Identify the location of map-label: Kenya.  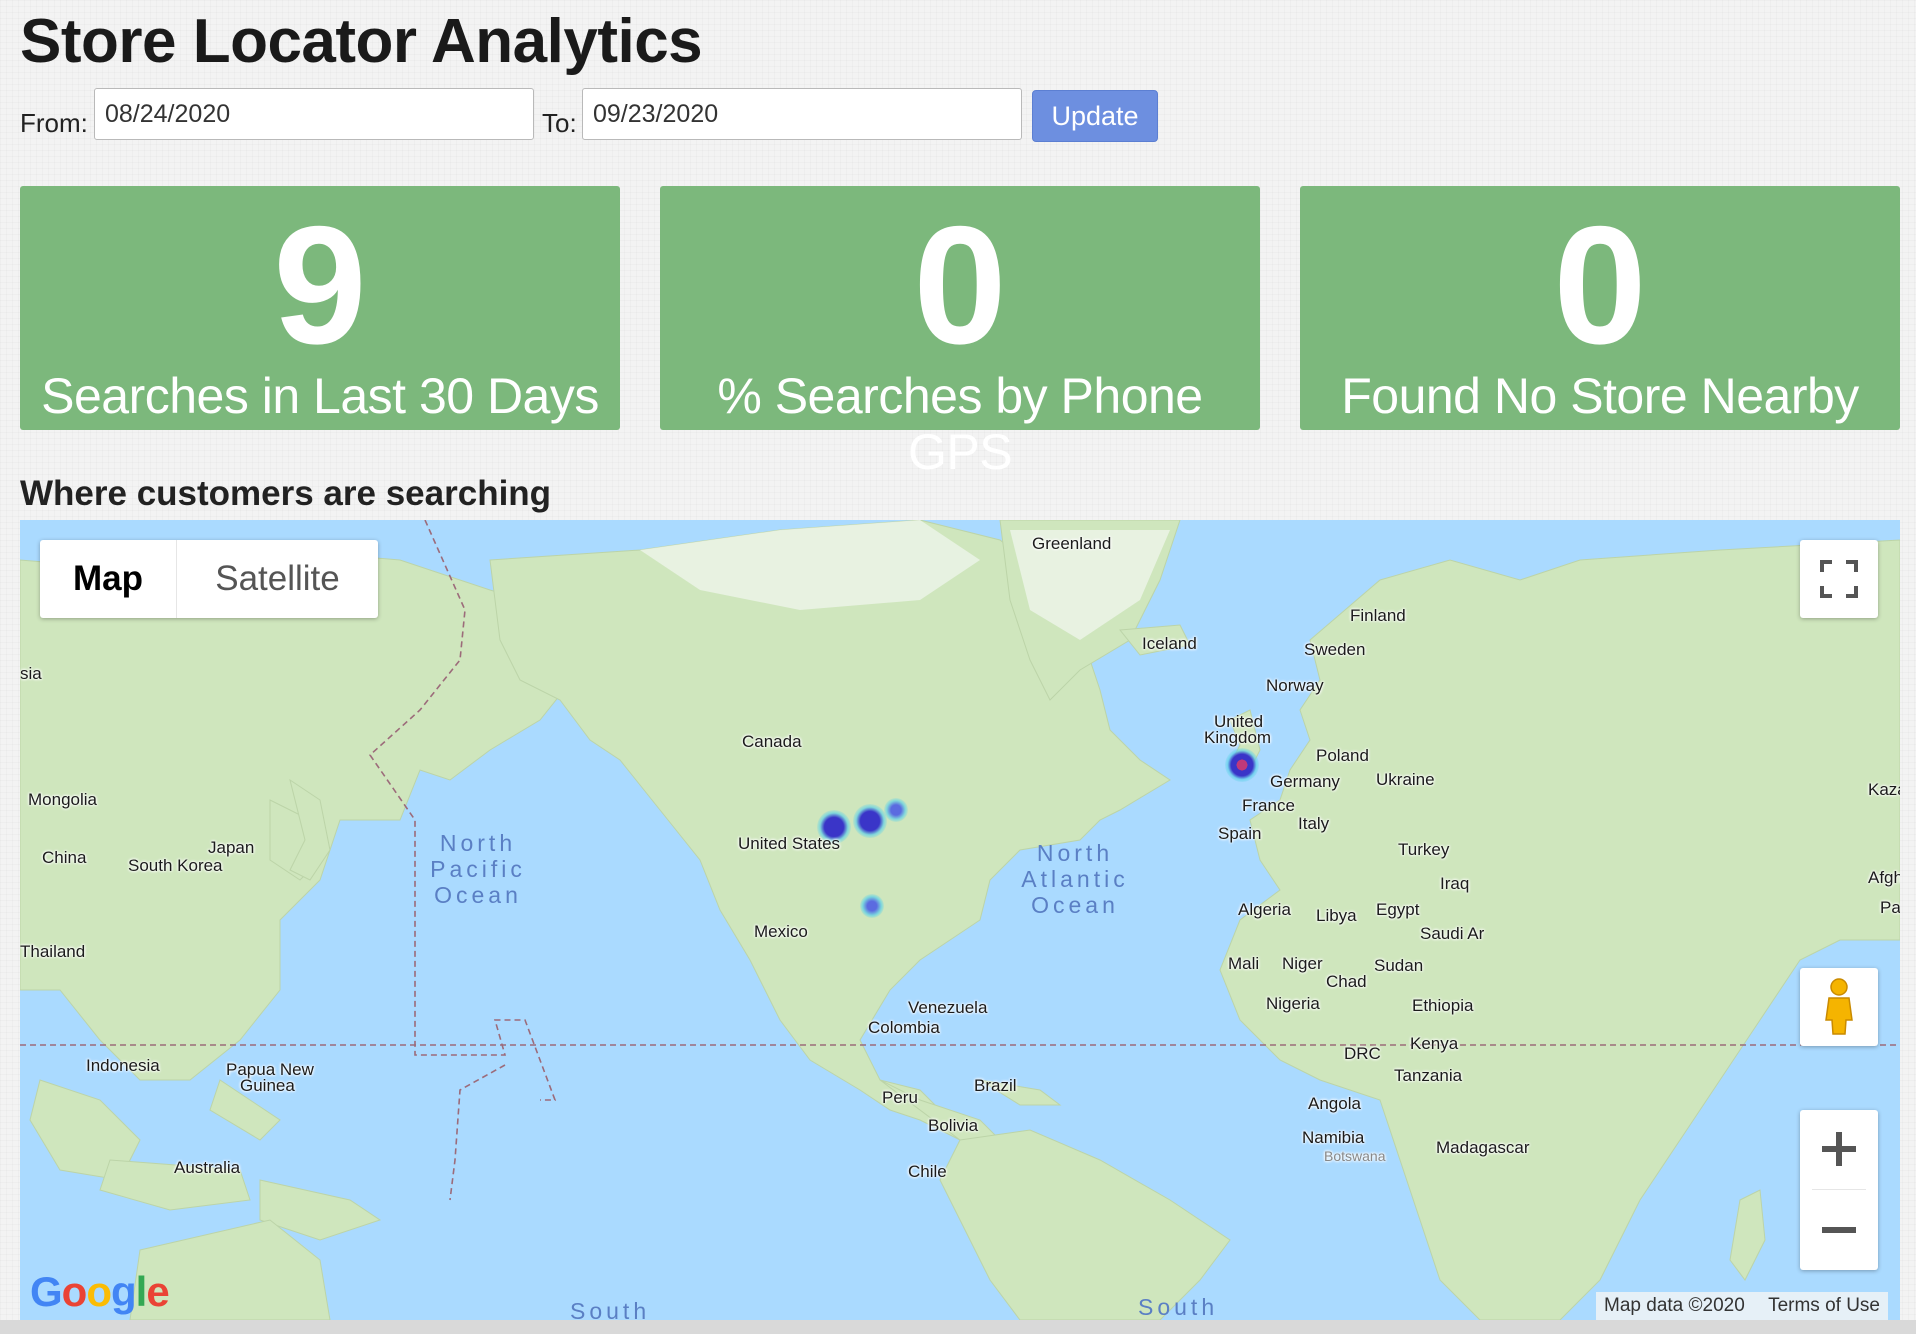
(1434, 1043).